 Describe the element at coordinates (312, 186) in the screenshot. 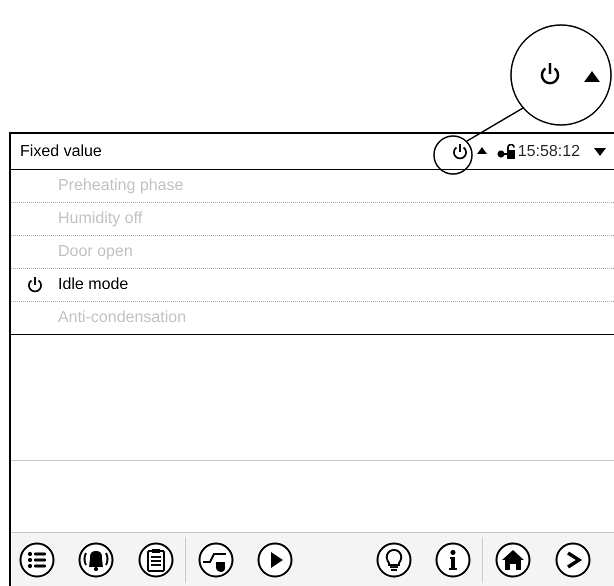

I see `status-menu-item: Preheating phase` at that location.